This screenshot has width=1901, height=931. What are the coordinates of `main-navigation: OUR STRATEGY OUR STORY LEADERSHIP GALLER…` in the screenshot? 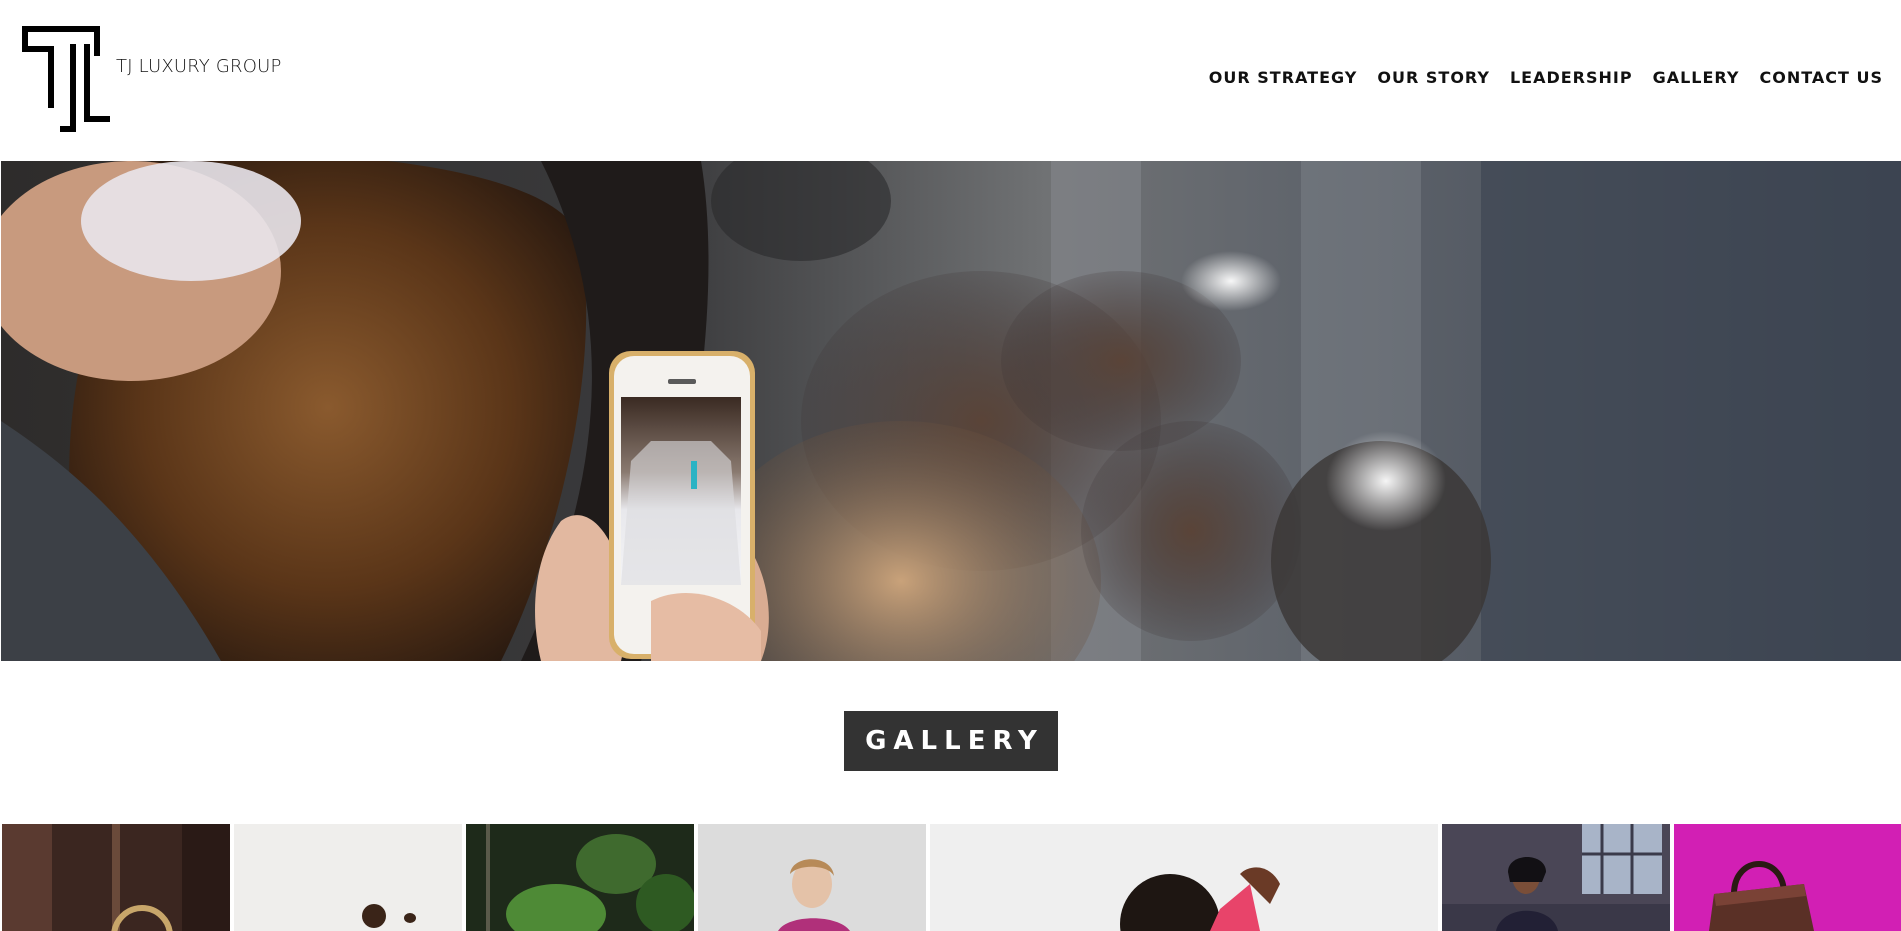 It's located at (1546, 77).